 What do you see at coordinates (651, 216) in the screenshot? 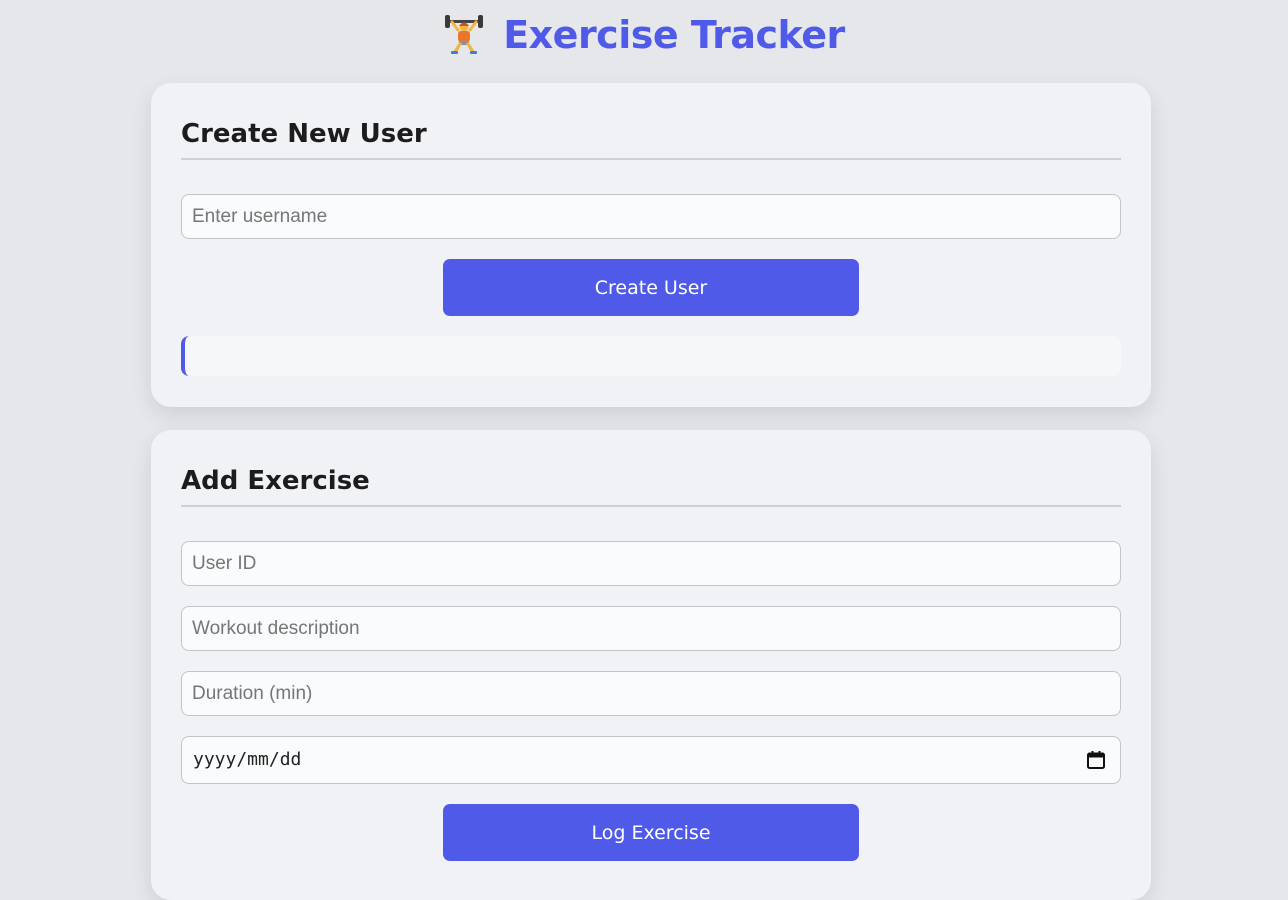
I see `username-input` at bounding box center [651, 216].